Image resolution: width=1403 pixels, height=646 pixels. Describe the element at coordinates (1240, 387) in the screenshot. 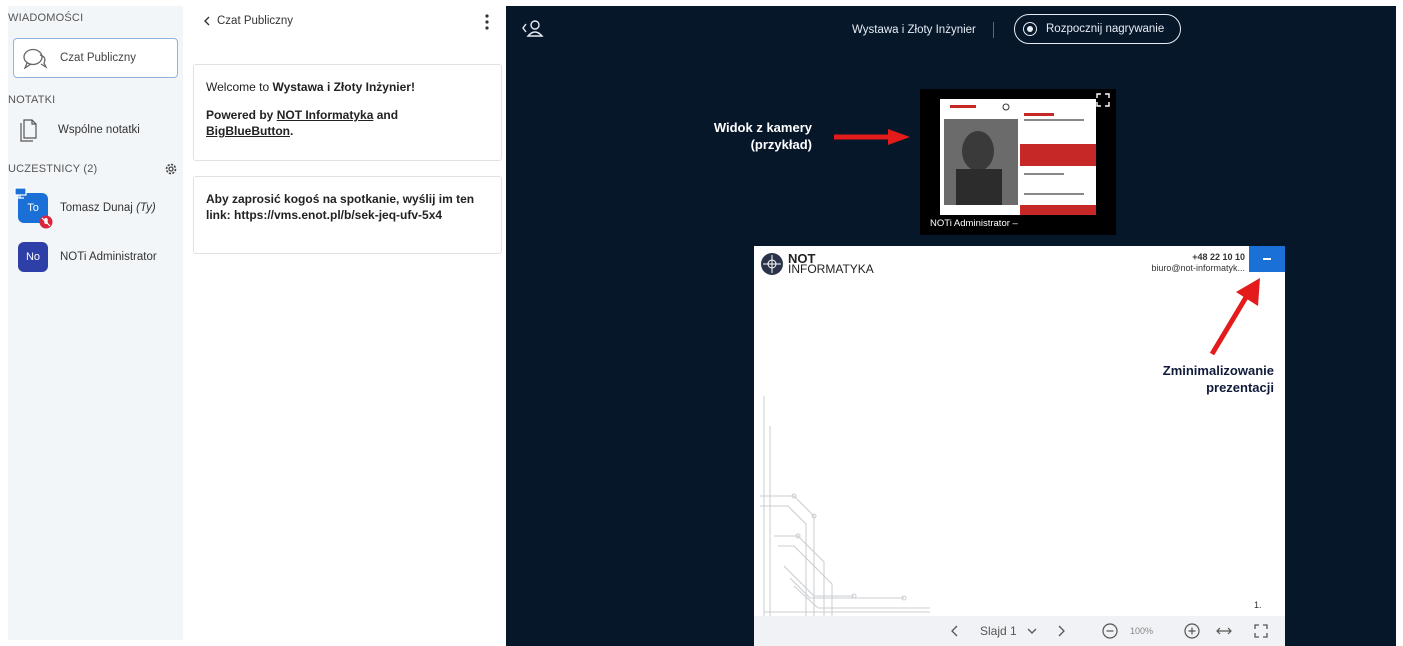

I see `minimize-annotation-line2: prezentacji` at that location.